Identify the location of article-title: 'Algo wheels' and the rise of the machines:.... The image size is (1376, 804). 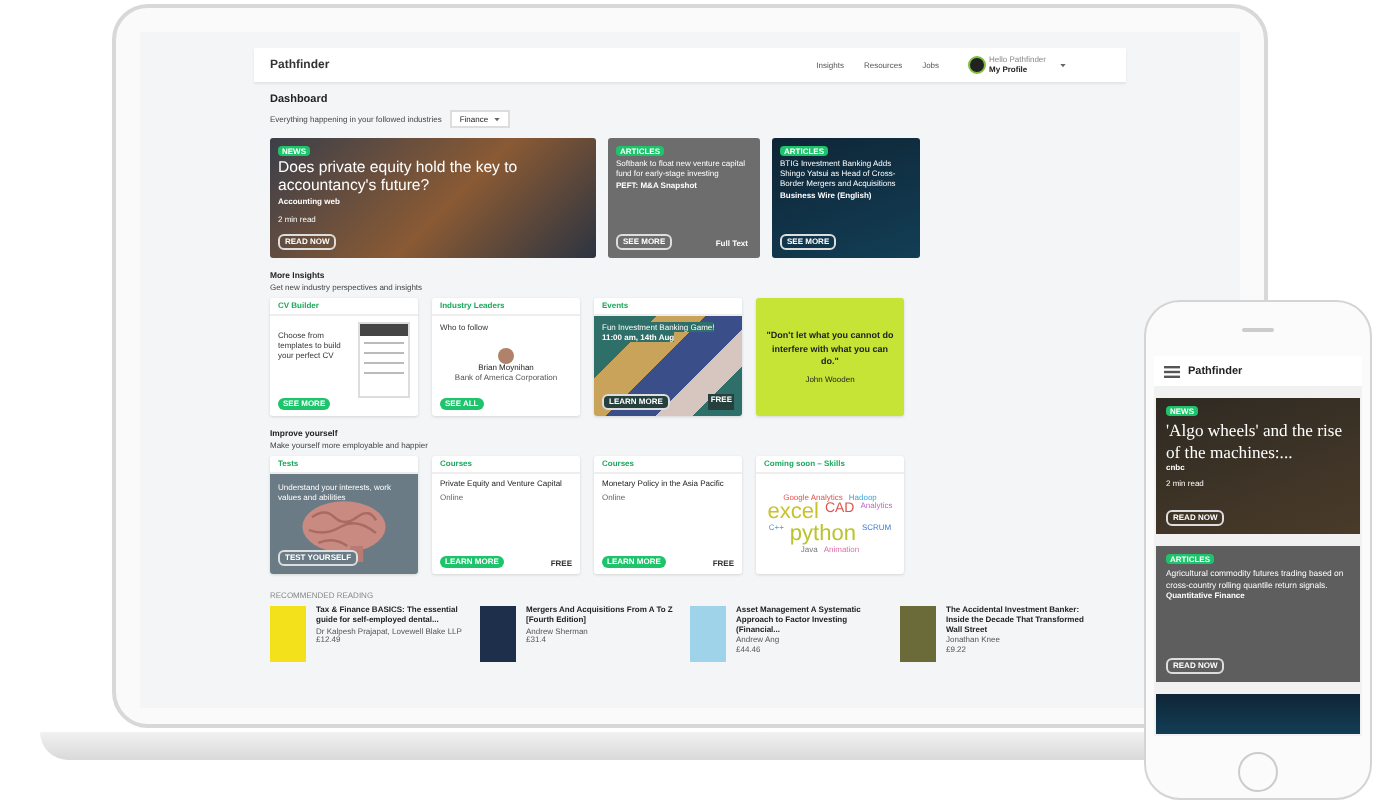
(1255, 441).